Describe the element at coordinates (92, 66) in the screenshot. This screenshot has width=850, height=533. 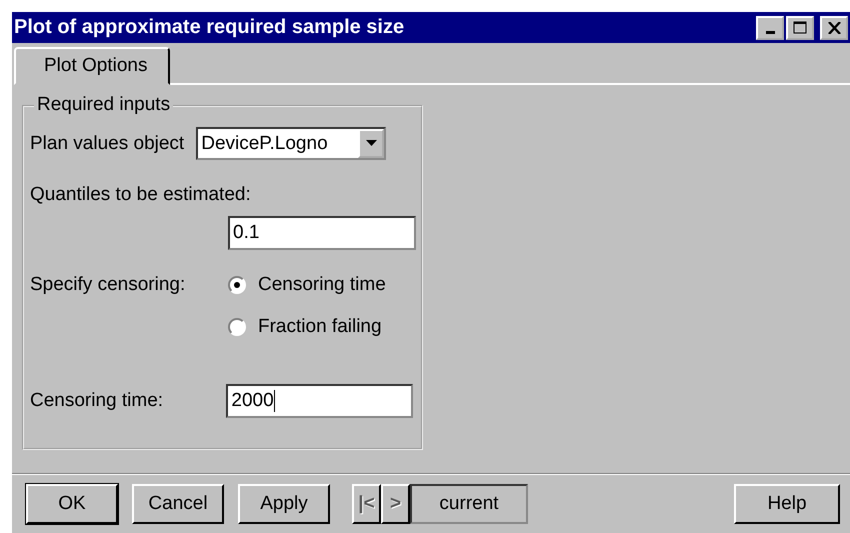
I see `tab: Plot Options` at that location.